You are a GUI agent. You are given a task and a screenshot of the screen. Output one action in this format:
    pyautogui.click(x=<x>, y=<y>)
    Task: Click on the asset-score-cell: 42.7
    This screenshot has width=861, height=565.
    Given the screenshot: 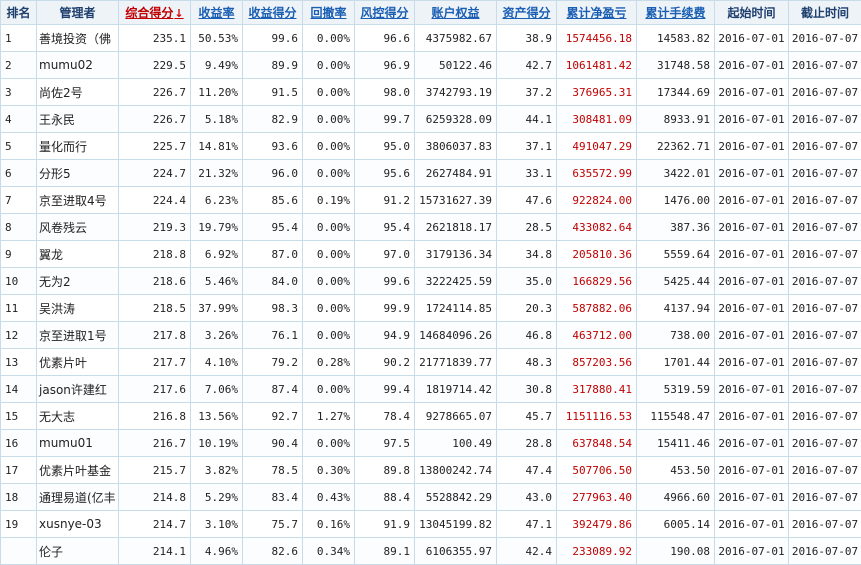 What is the action you would take?
    pyautogui.click(x=527, y=65)
    